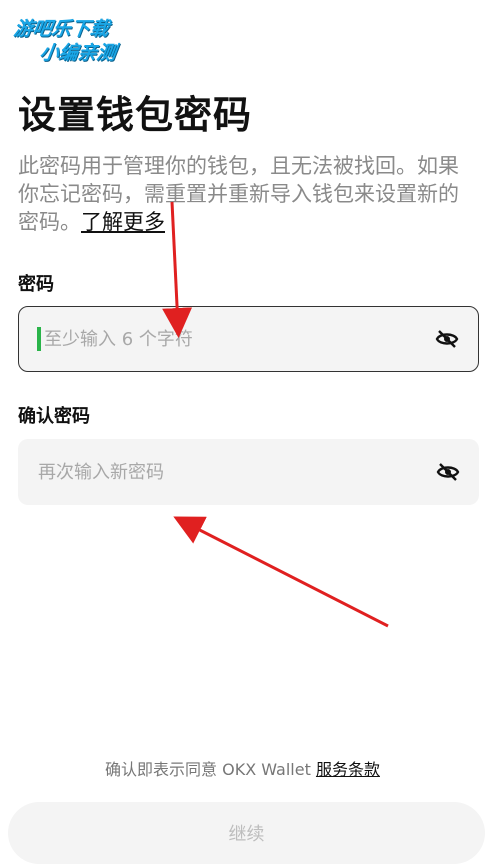 Image resolution: width=485 pixels, height=864 pixels. I want to click on watermark-logo: 游吧乐下载 小编亲测, so click(79, 37).